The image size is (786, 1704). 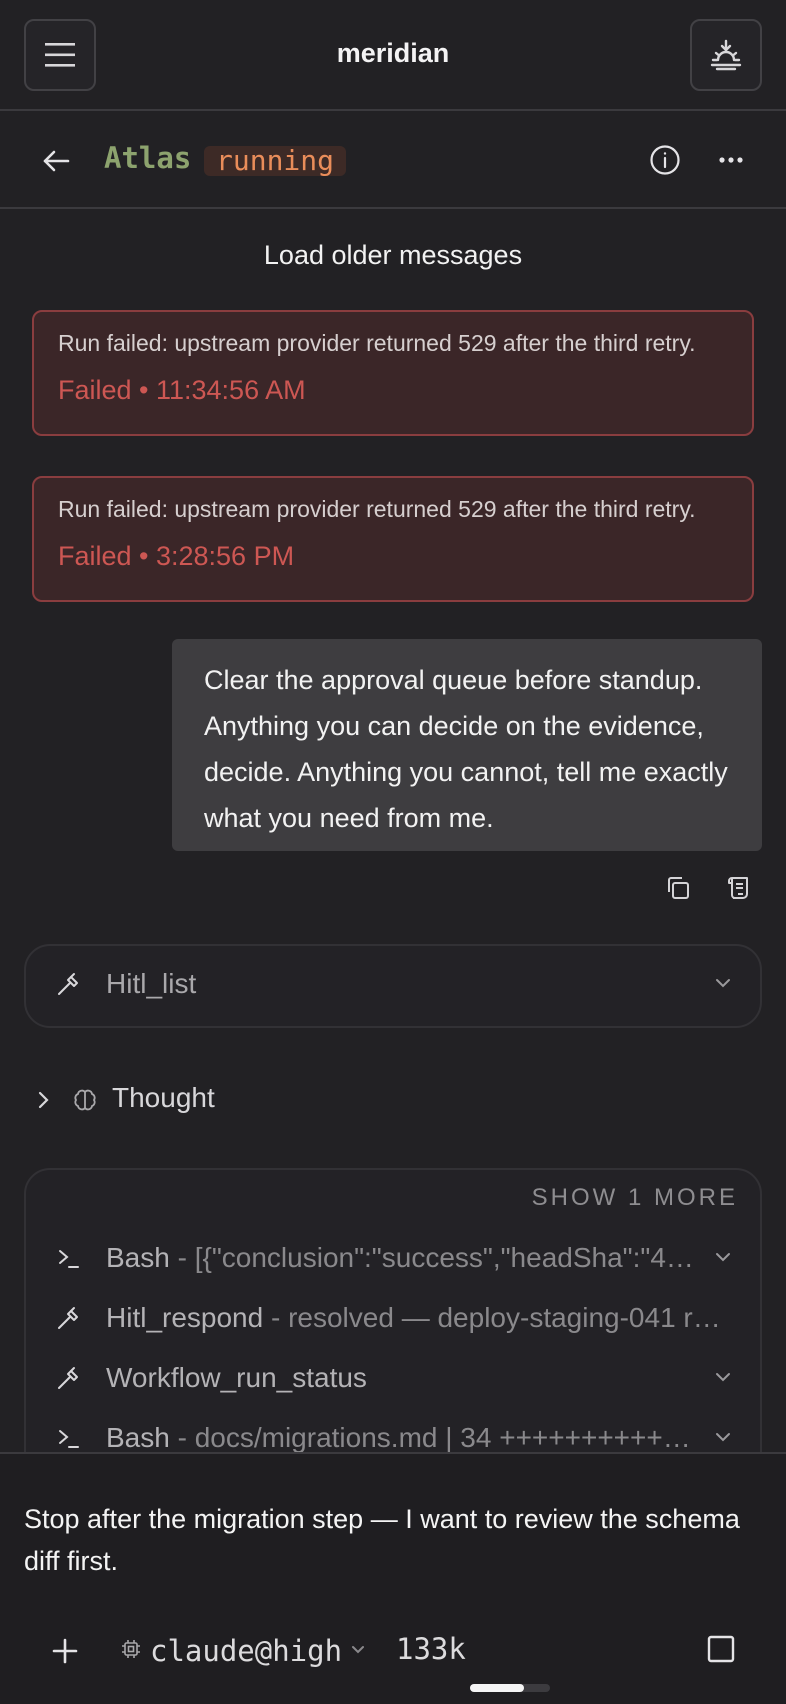 I want to click on chevron-right-icon, so click(x=43, y=1102).